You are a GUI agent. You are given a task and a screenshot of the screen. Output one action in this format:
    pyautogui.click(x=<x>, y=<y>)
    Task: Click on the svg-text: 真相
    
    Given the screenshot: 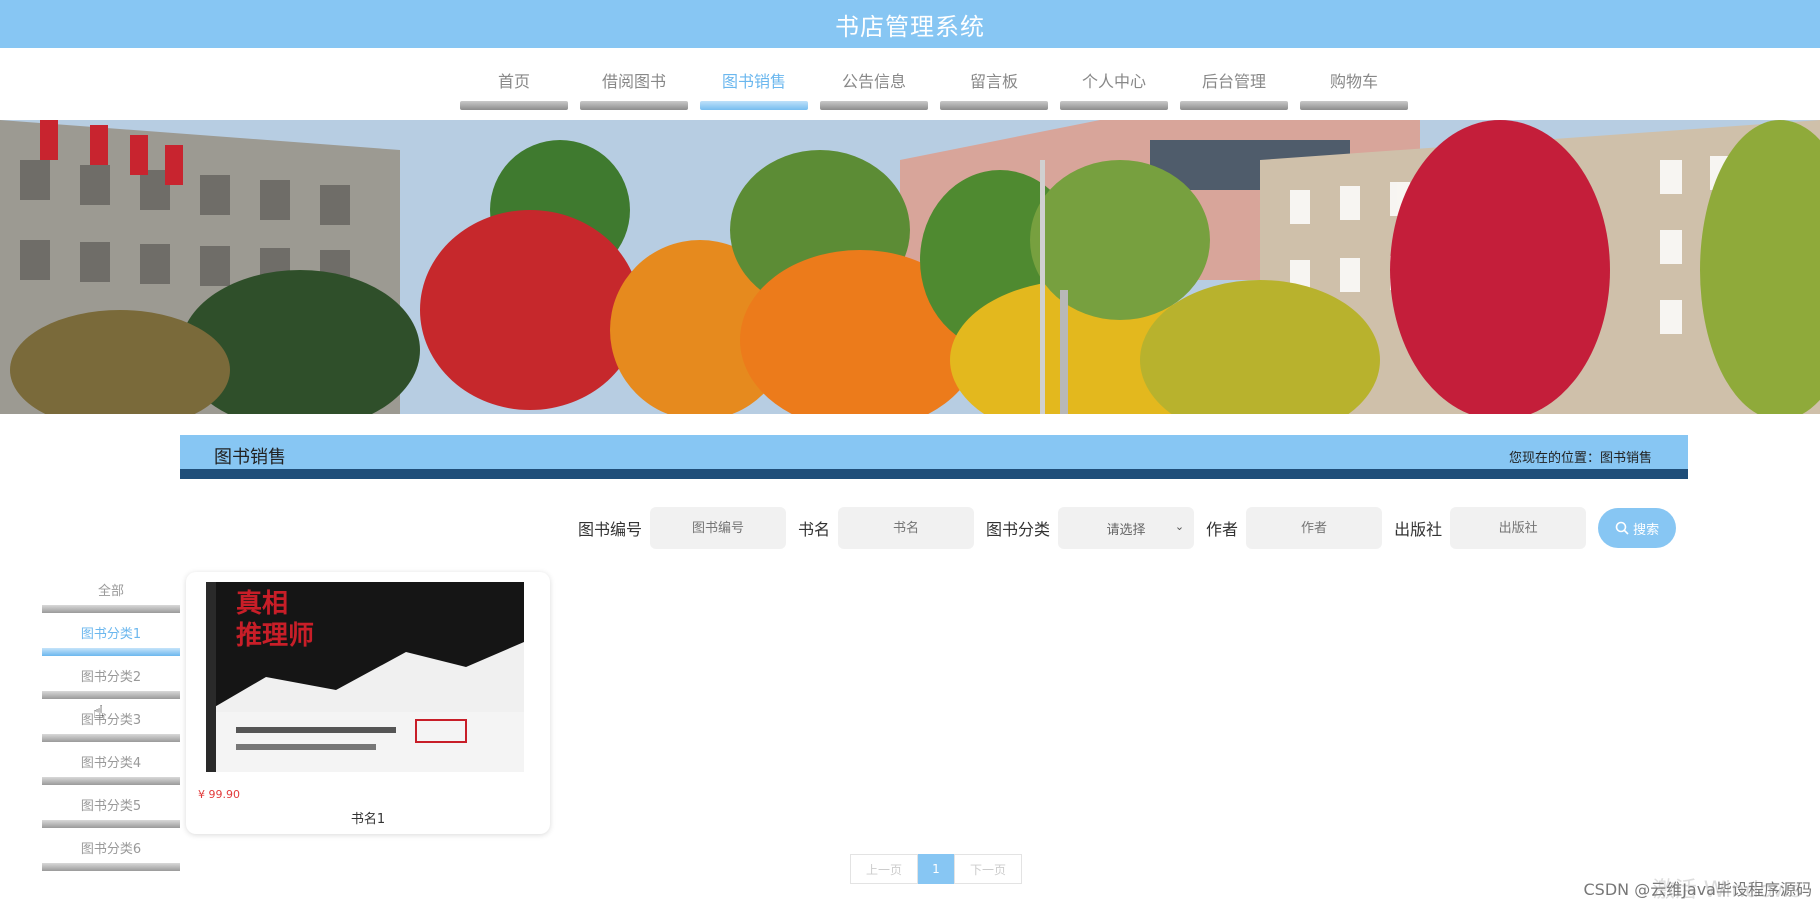 What is the action you would take?
    pyautogui.click(x=262, y=604)
    